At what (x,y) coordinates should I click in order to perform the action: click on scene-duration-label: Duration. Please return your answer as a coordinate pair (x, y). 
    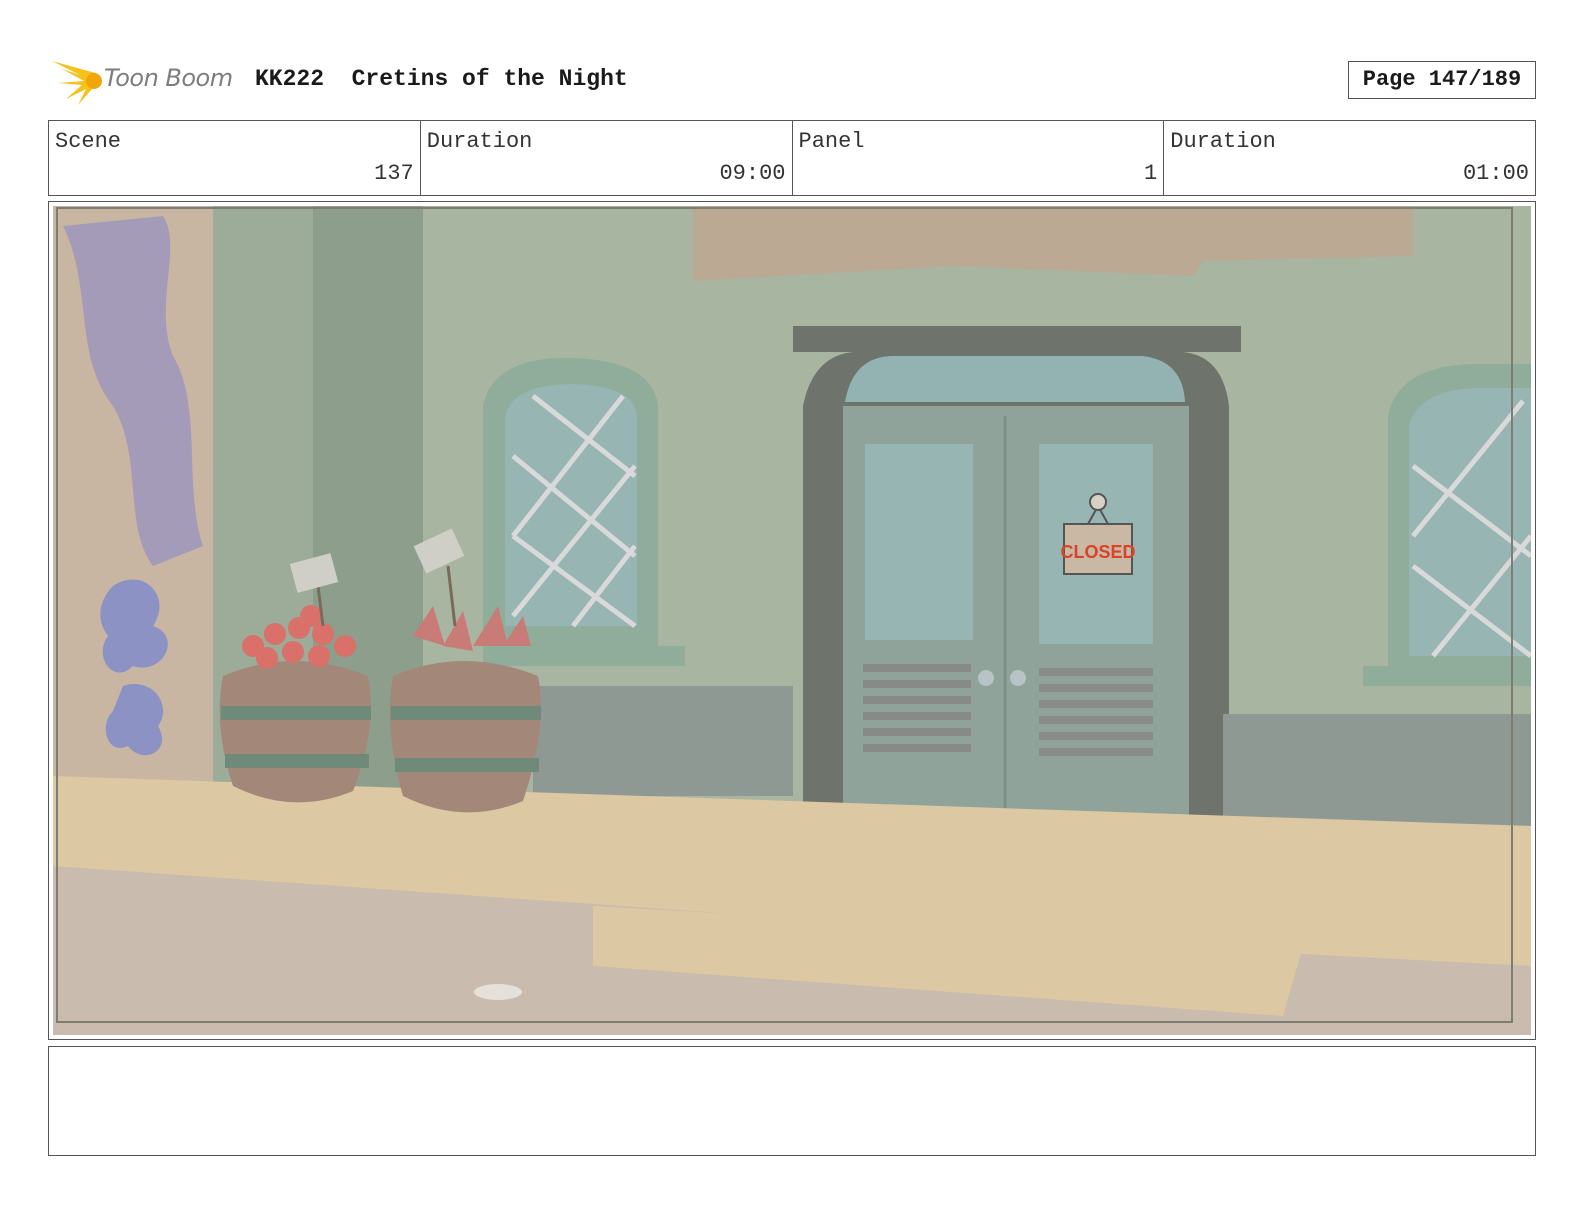
    Looking at the image, I should click on (479, 141).